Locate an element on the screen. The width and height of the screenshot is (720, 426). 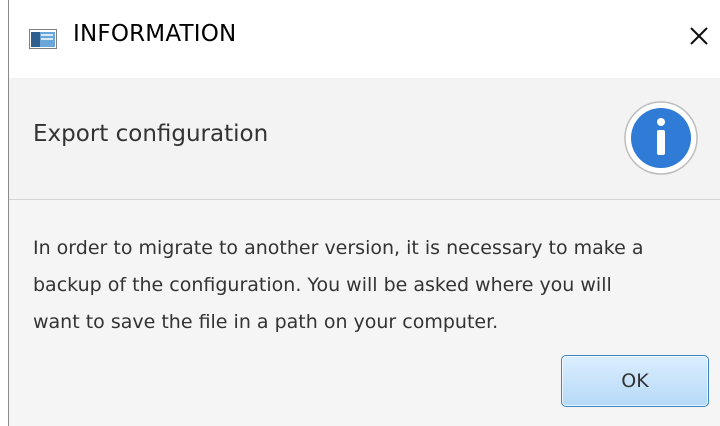
close-icon is located at coordinates (699, 36).